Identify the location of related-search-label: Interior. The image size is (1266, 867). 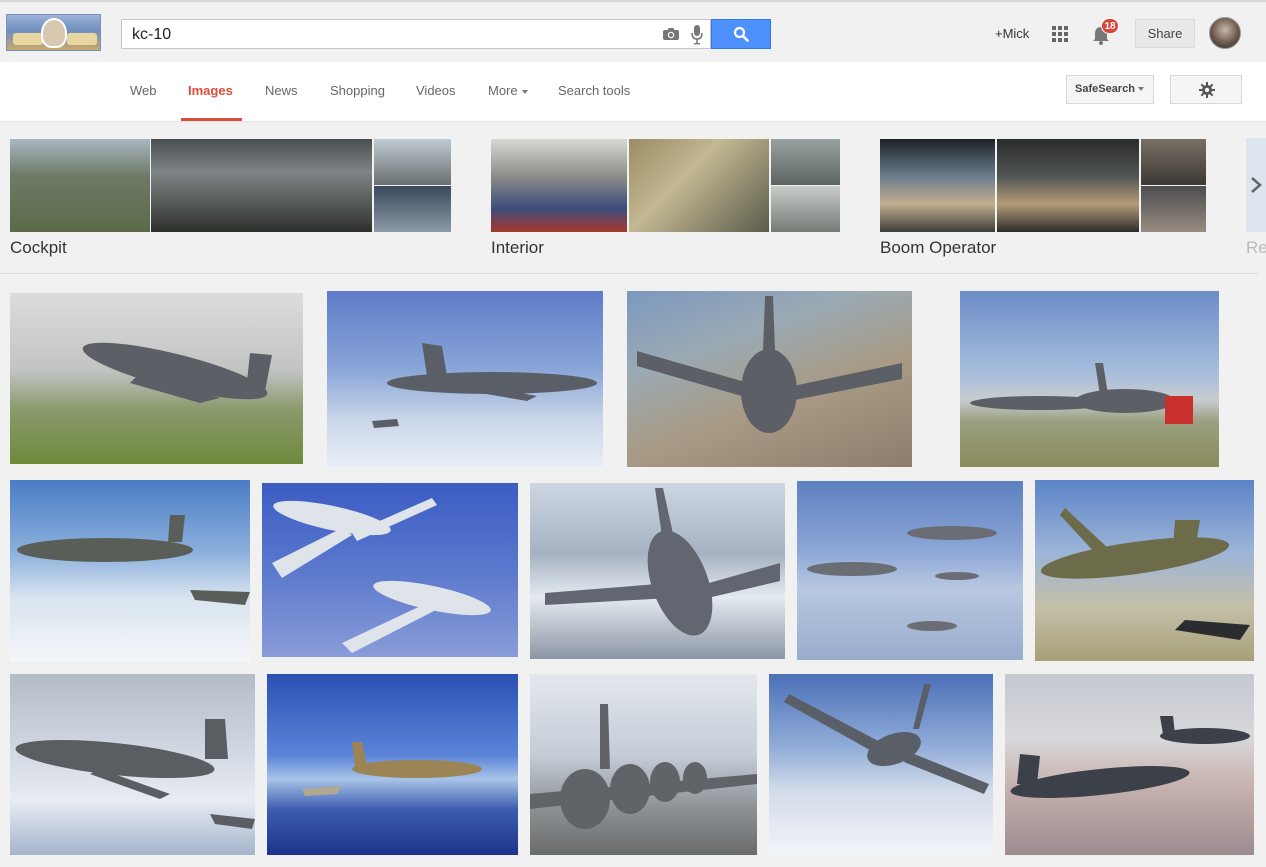
(517, 247).